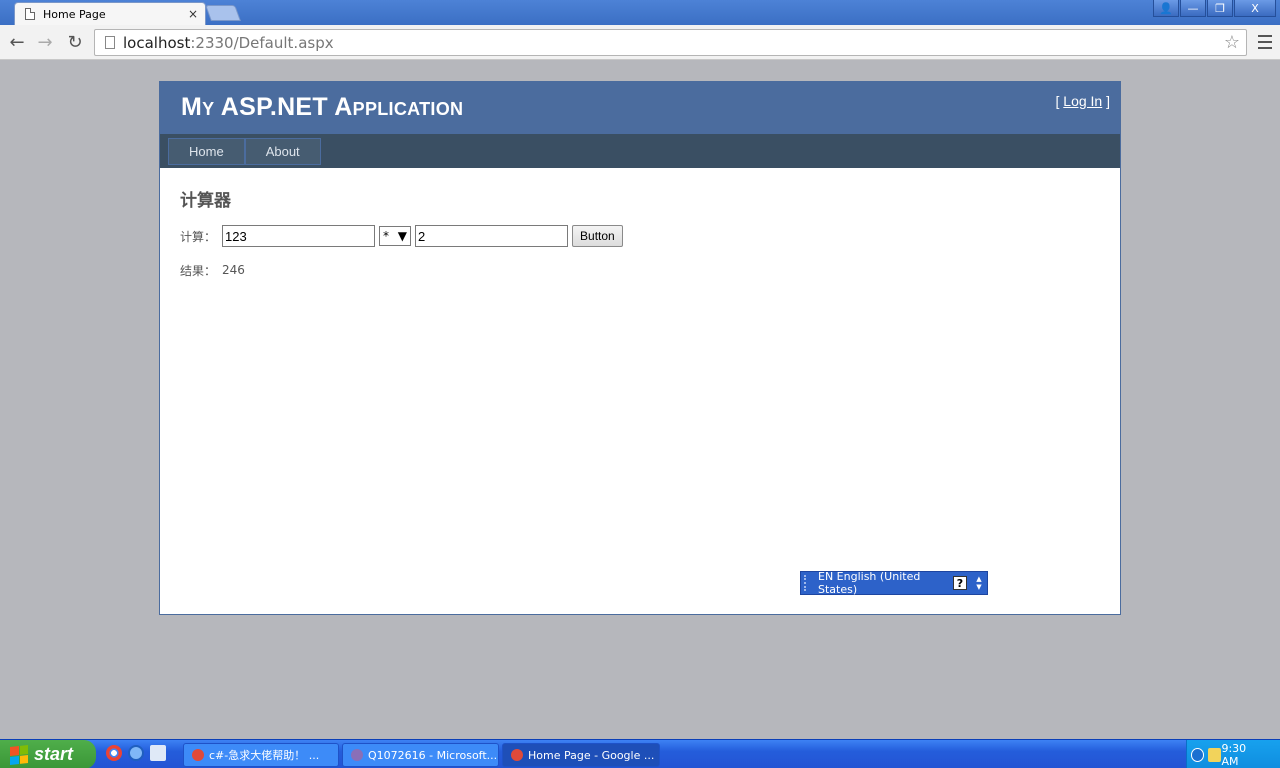 The image size is (1280, 768). Describe the element at coordinates (74, 14) in the screenshot. I see `tab-title: Home Page` at that location.